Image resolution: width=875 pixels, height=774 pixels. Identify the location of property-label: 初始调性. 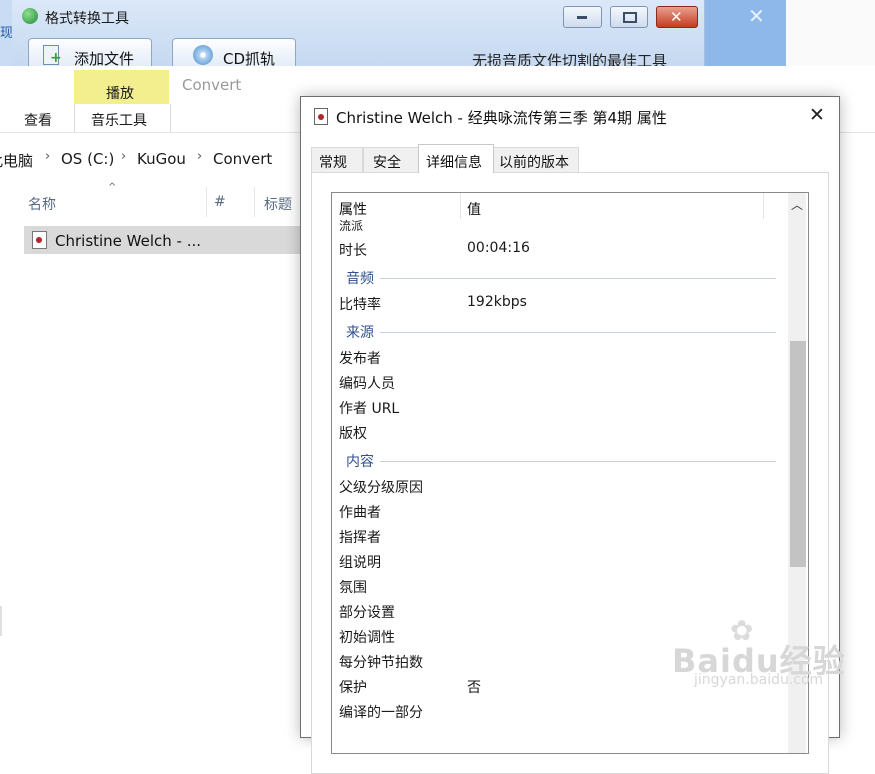
(367, 638).